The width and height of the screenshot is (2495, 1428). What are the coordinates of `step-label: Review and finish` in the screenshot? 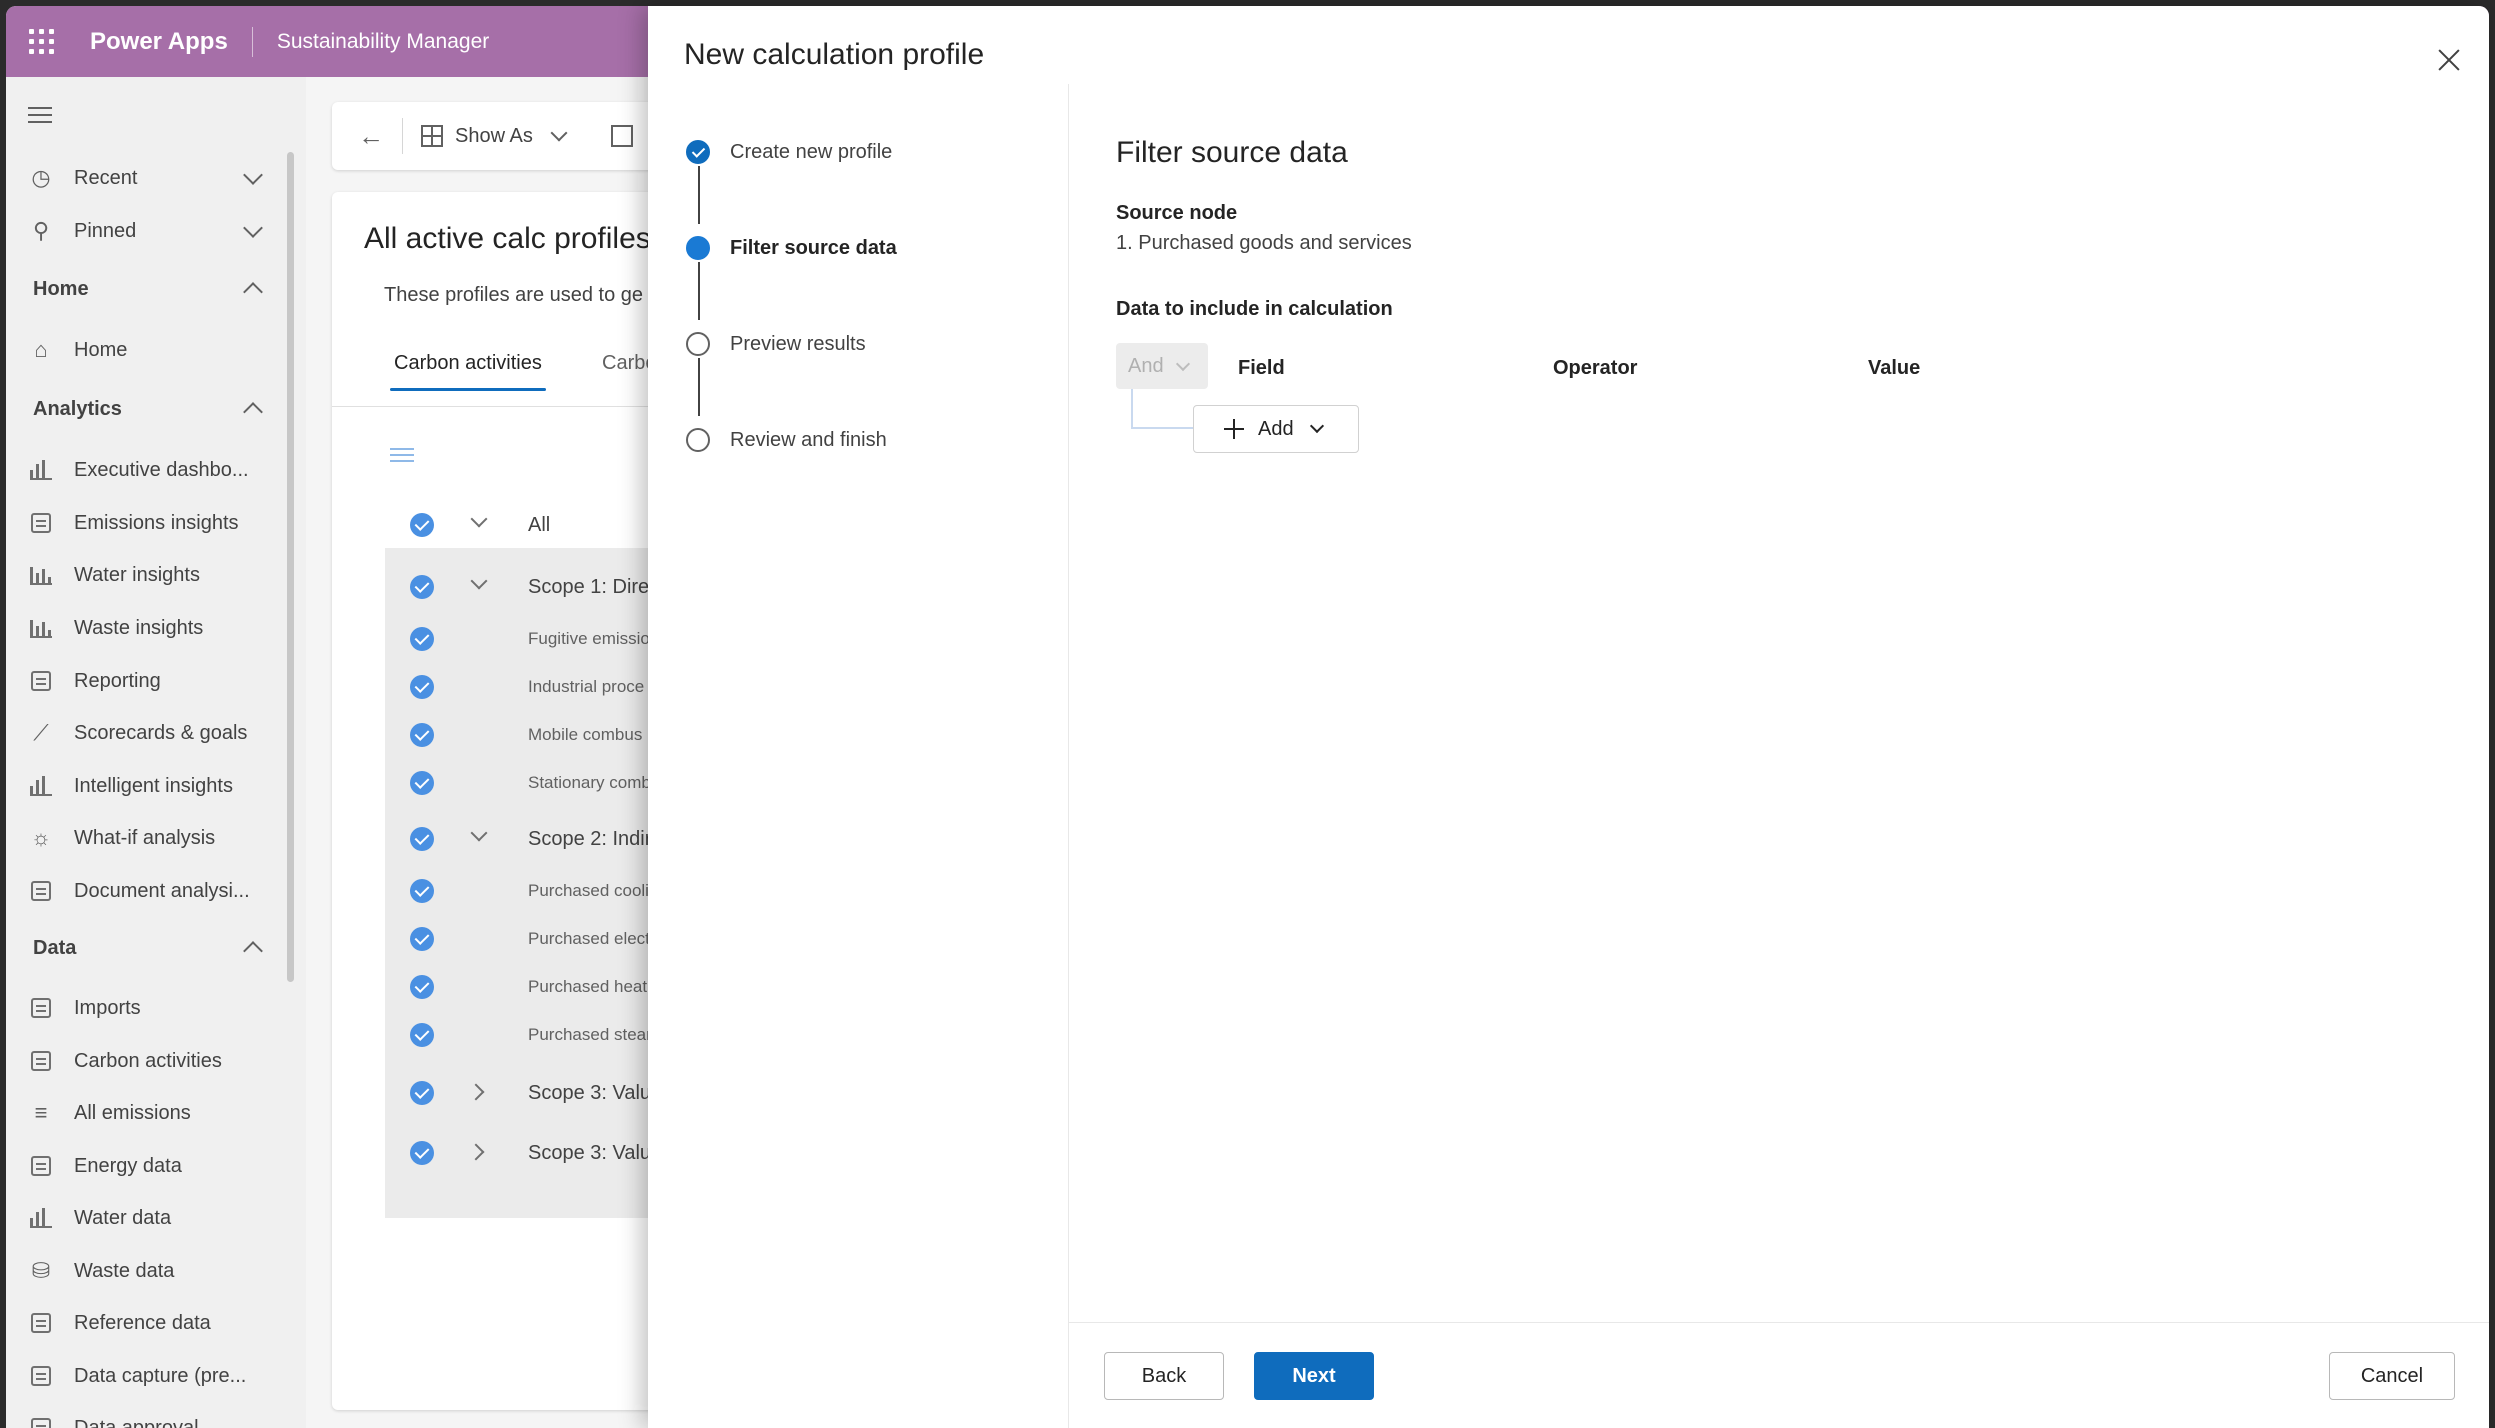 It's located at (808, 439).